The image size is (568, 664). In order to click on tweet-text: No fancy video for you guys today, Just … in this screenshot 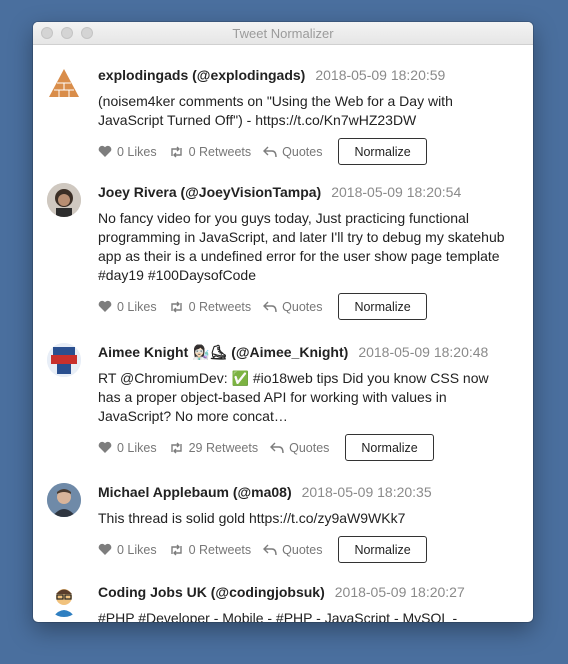, I will do `click(301, 246)`.